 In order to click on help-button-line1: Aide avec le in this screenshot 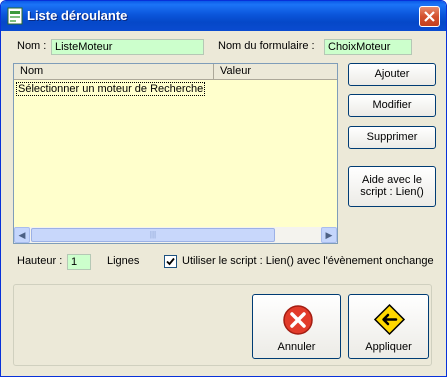, I will do `click(392, 180)`.